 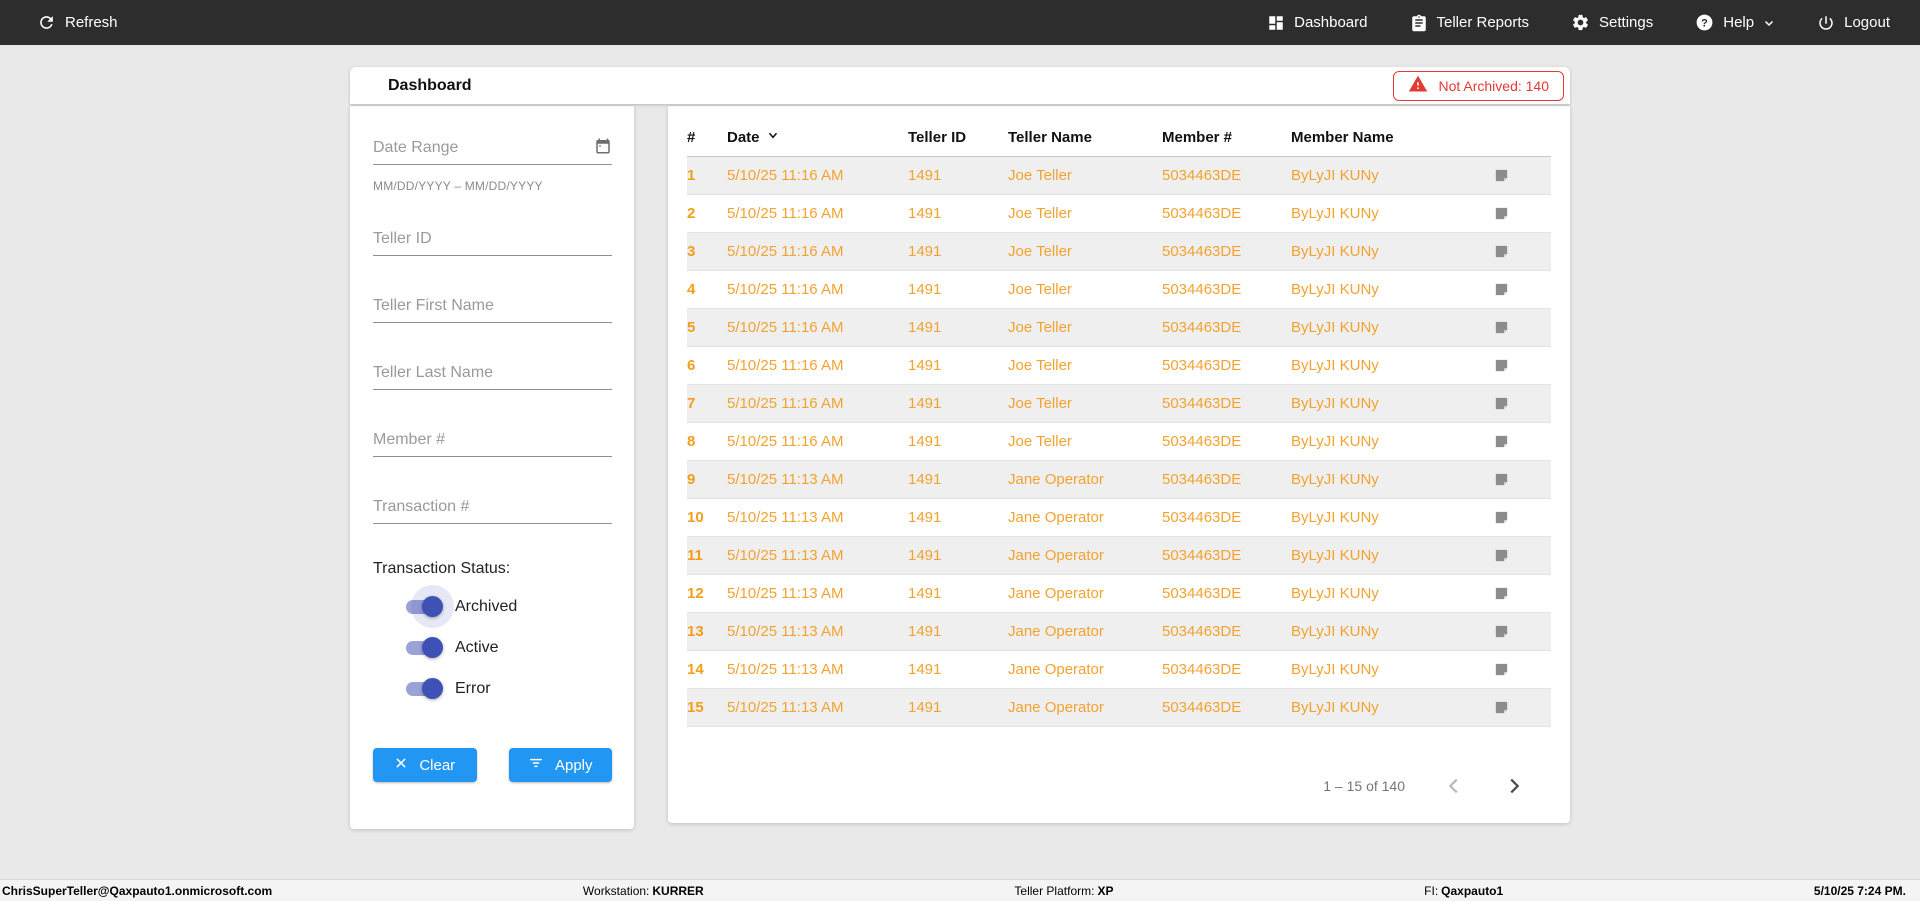 What do you see at coordinates (695, 517) in the screenshot?
I see `cell-row-number: 10` at bounding box center [695, 517].